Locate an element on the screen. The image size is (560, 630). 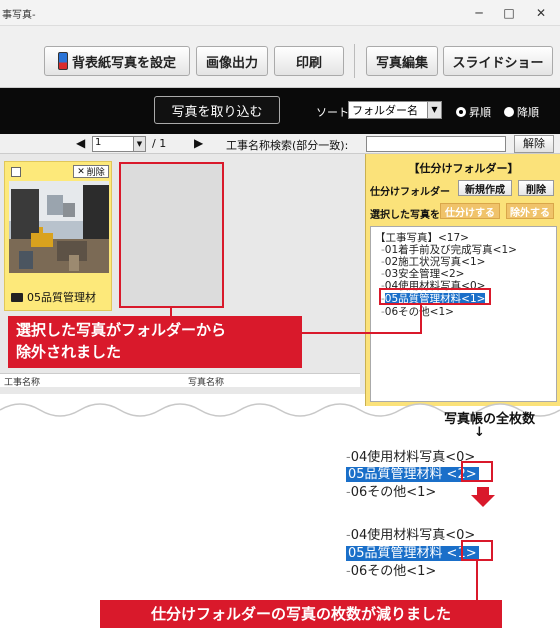
minimize-button: ─ is located at coordinates (479, 13).